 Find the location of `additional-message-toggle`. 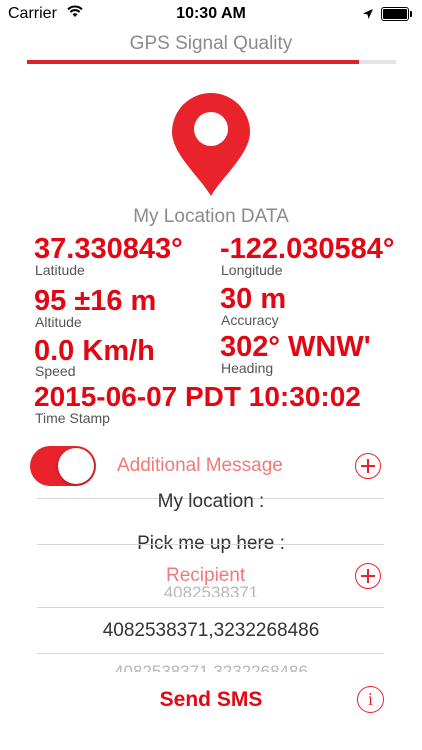

additional-message-toggle is located at coordinates (63, 466).